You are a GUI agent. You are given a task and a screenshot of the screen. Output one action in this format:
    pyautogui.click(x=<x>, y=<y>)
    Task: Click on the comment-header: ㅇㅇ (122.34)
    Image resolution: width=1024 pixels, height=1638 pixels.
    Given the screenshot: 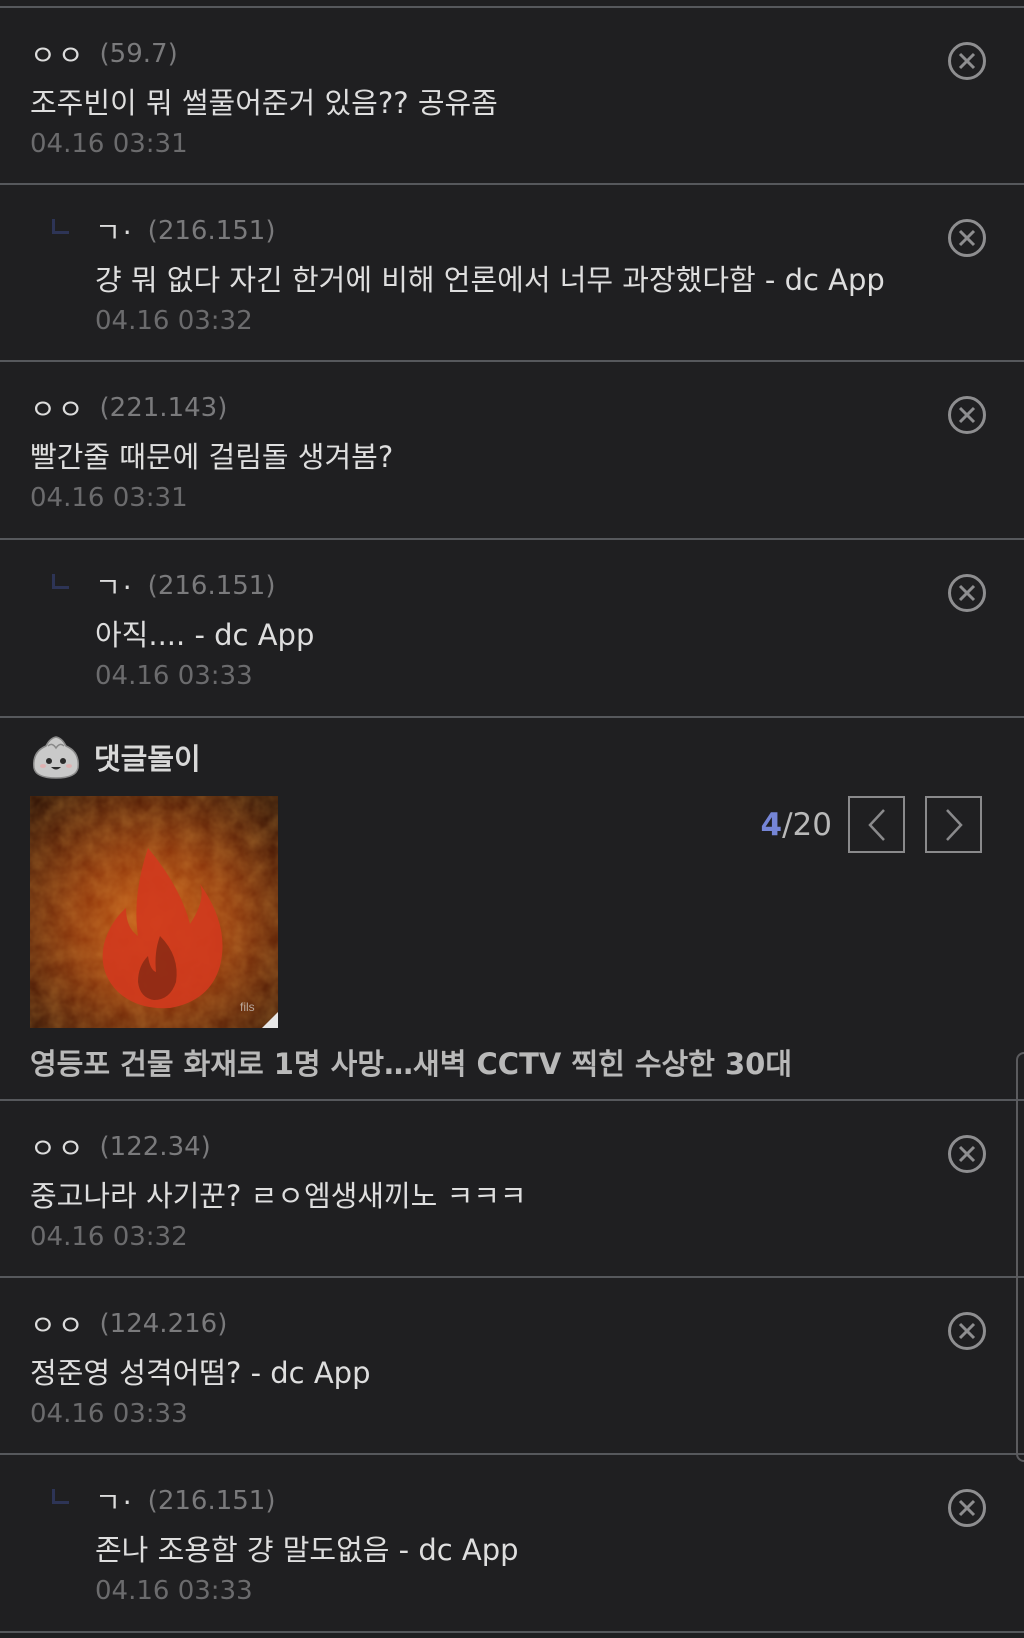 What is the action you would take?
    pyautogui.click(x=120, y=1147)
    